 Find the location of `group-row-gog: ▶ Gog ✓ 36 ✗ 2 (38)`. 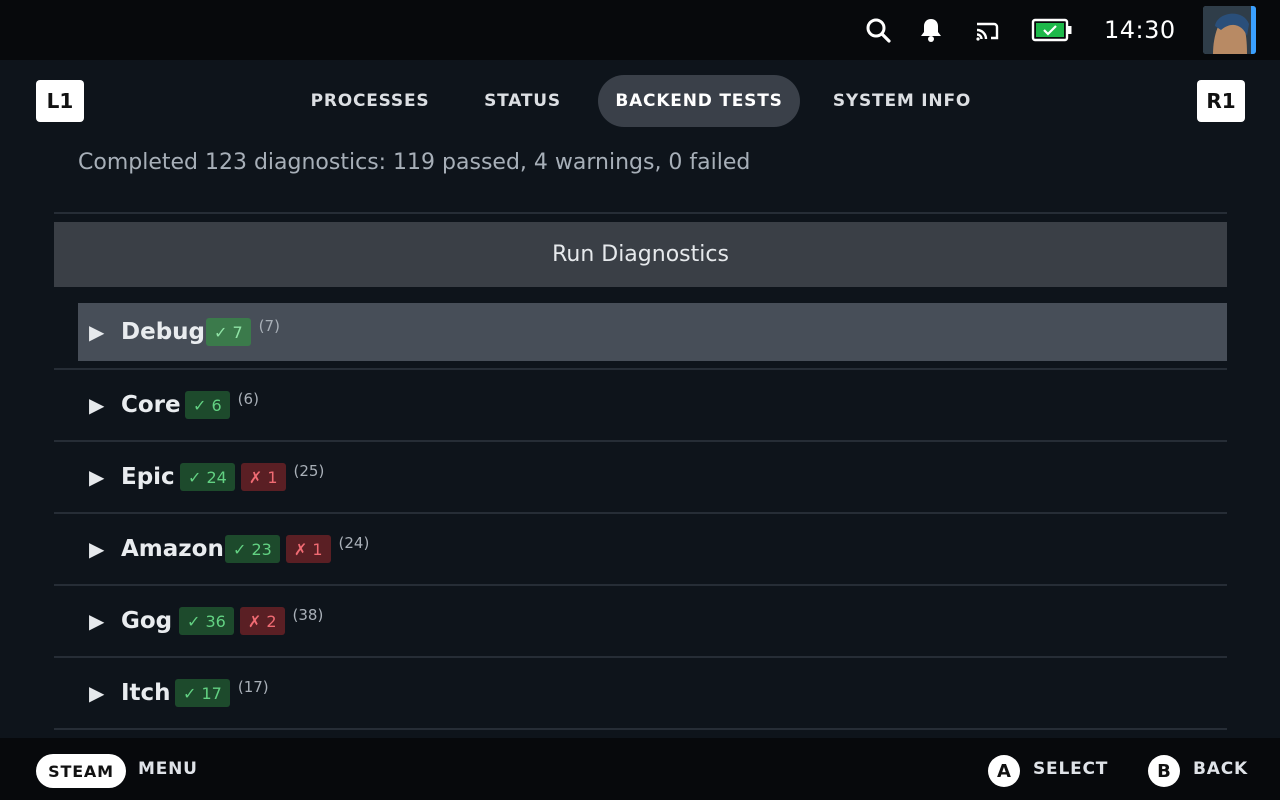

group-row-gog: ▶ Gog ✓ 36 ✗ 2 (38) is located at coordinates (652, 621).